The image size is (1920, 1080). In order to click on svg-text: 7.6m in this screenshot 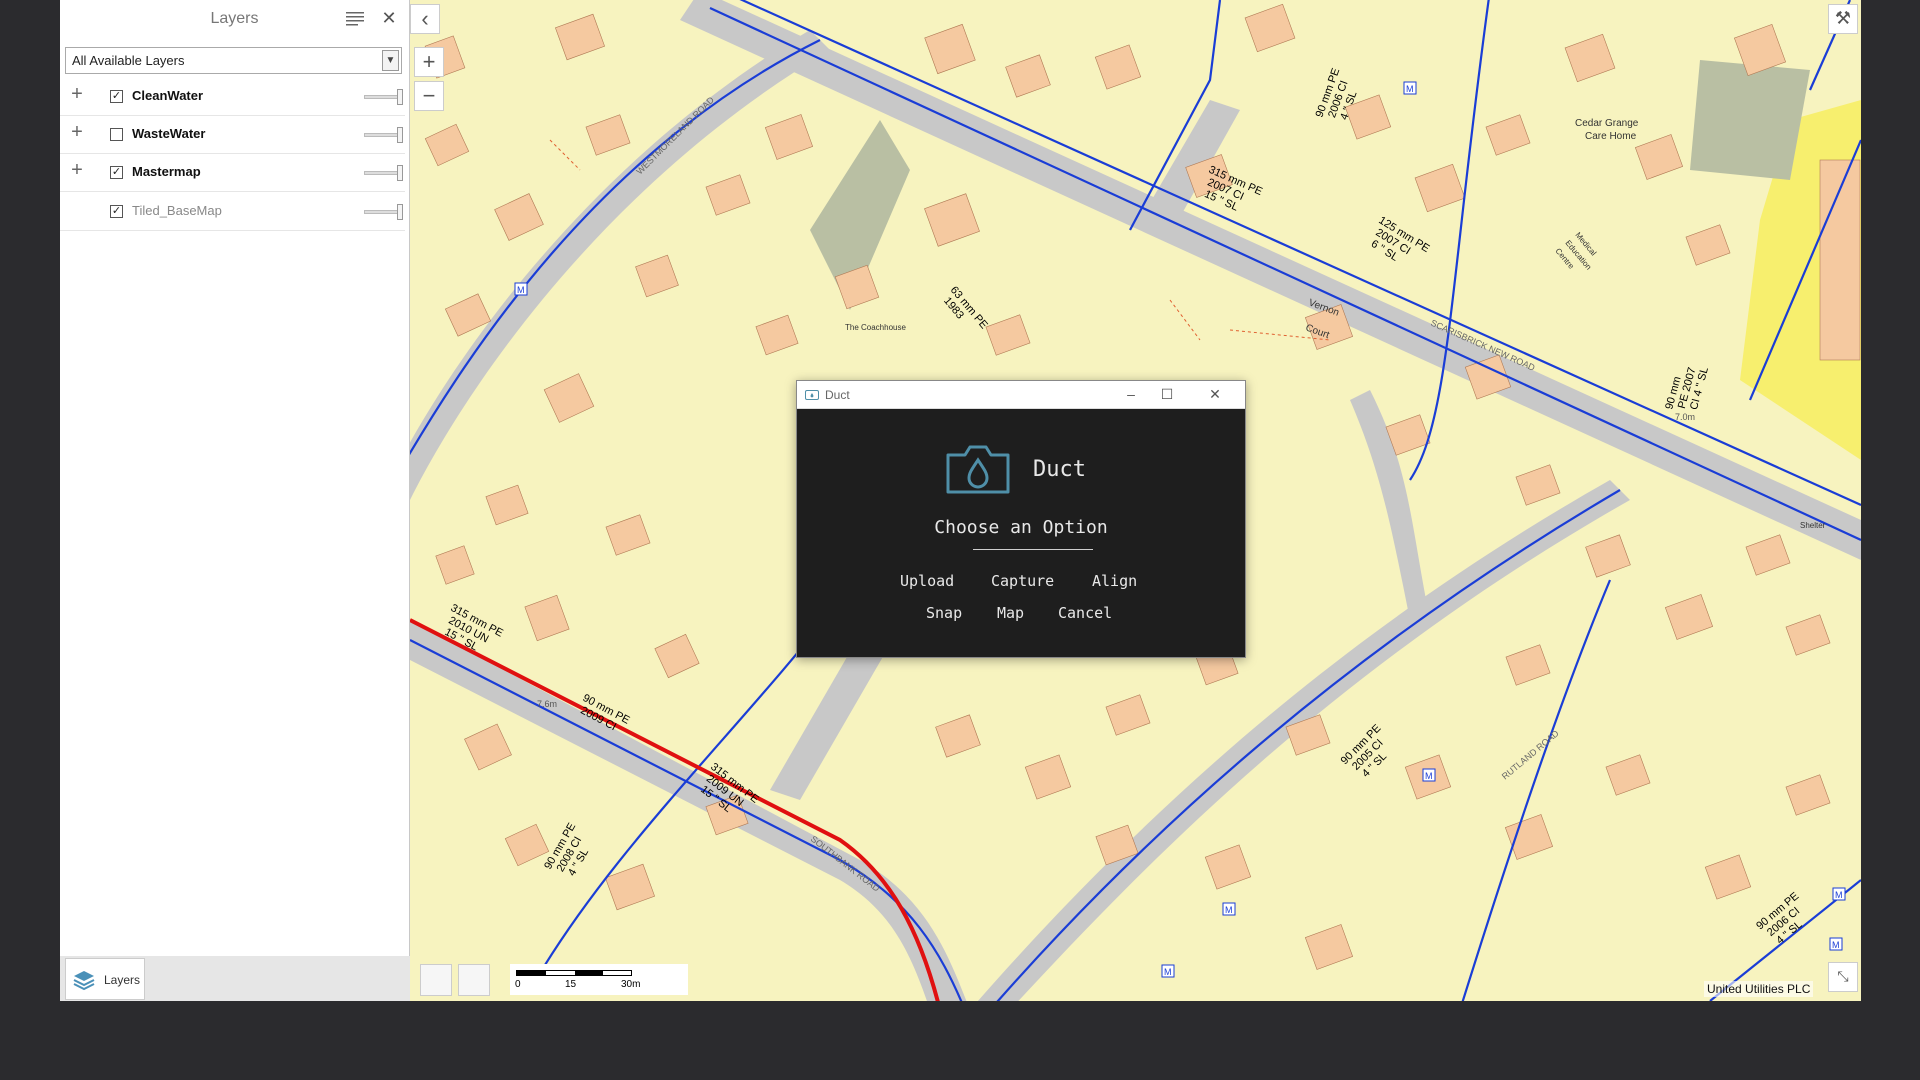, I will do `click(547, 704)`.